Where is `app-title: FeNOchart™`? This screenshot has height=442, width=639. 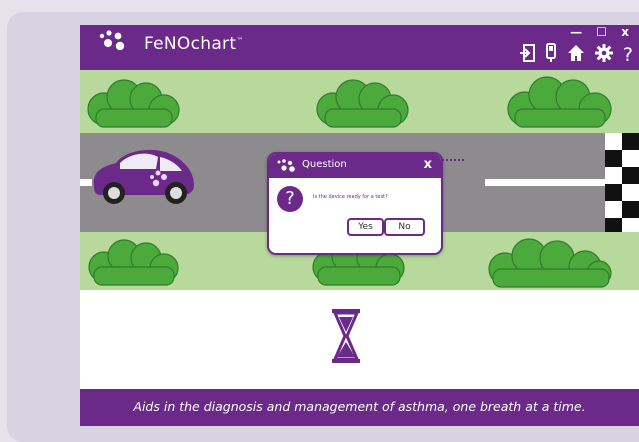 app-title: FeNOchart™ is located at coordinates (194, 44).